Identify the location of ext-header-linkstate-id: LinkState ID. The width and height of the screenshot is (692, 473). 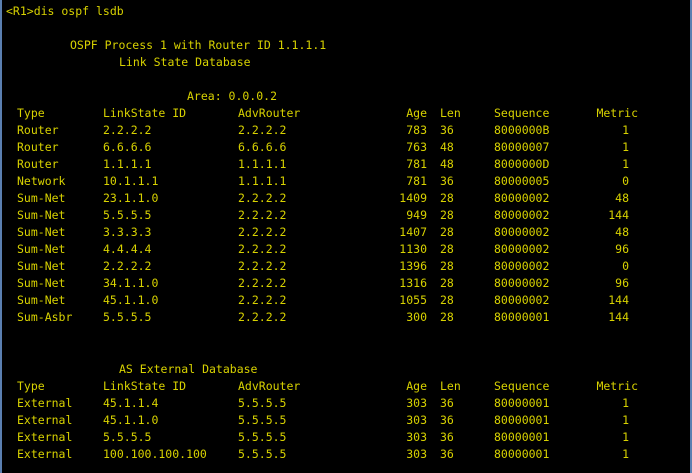
(145, 386).